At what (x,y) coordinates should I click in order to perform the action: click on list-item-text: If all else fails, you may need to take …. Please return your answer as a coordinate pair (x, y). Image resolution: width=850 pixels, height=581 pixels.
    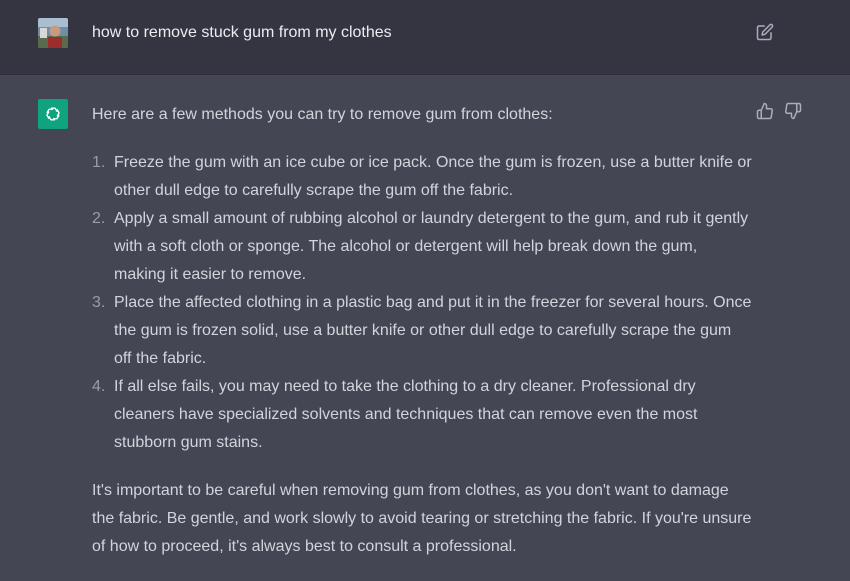
    Looking at the image, I should click on (406, 414).